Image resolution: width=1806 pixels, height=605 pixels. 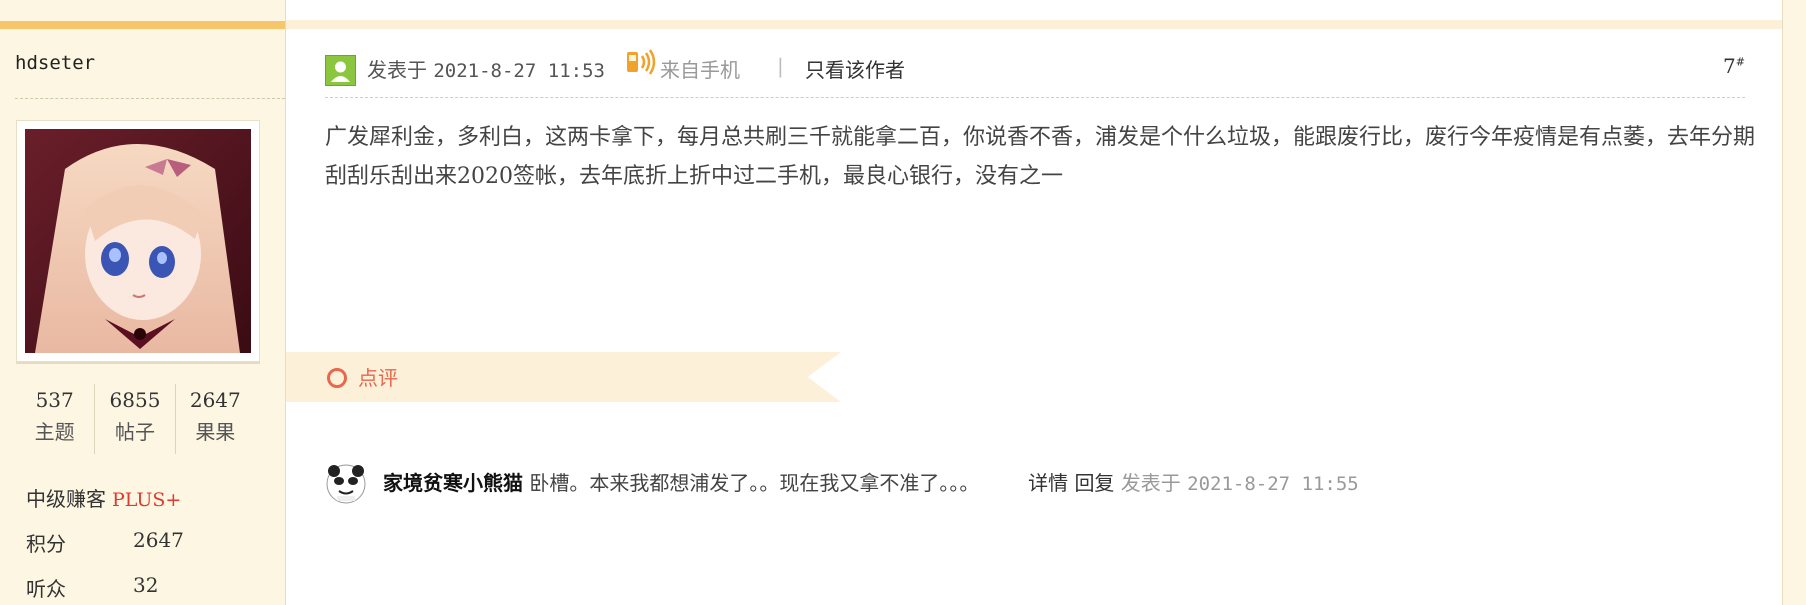 I want to click on commenter-avatar, so click(x=346, y=484).